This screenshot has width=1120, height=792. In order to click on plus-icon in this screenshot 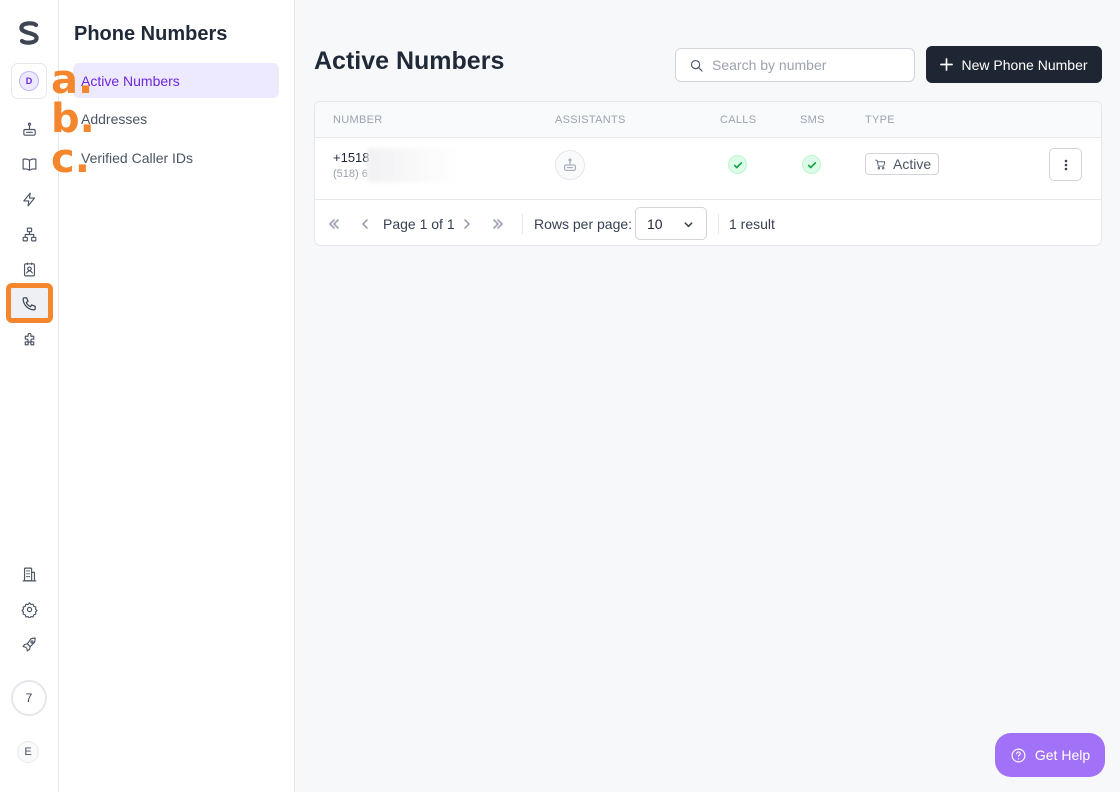, I will do `click(947, 64)`.